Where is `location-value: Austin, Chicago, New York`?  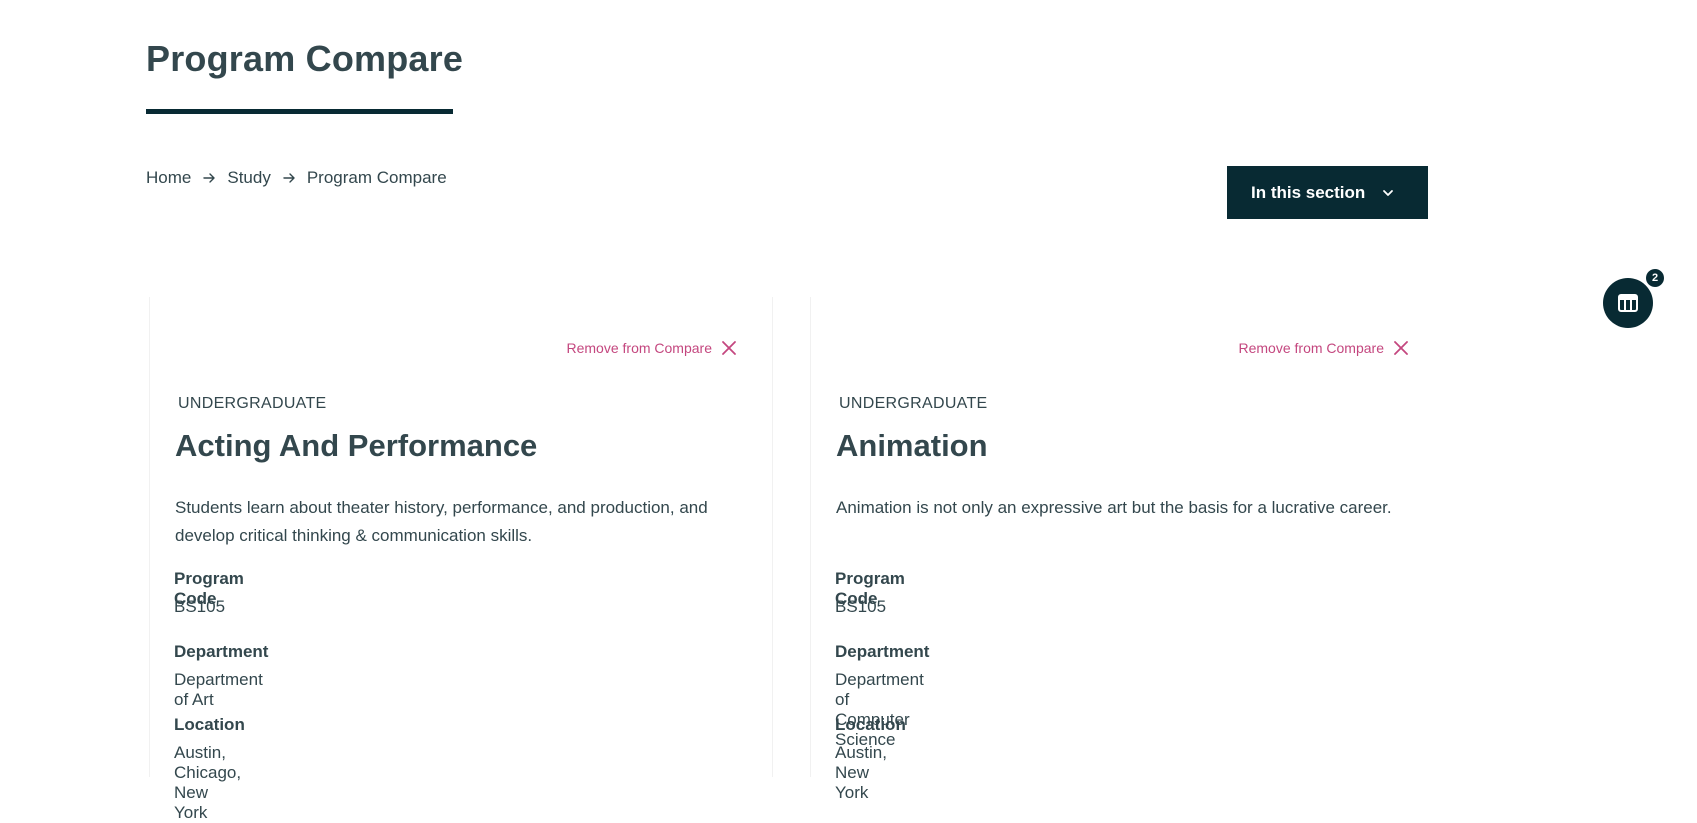 location-value: Austin, Chicago, New York is located at coordinates (208, 782).